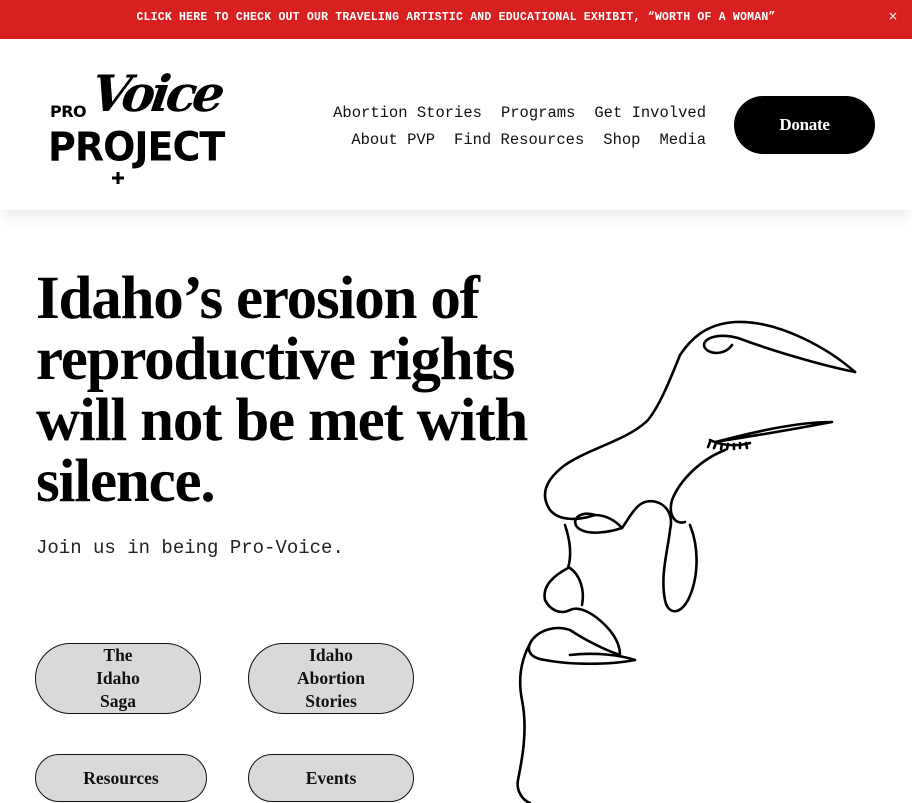  Describe the element at coordinates (682, 140) in the screenshot. I see `nav-media: Media` at that location.